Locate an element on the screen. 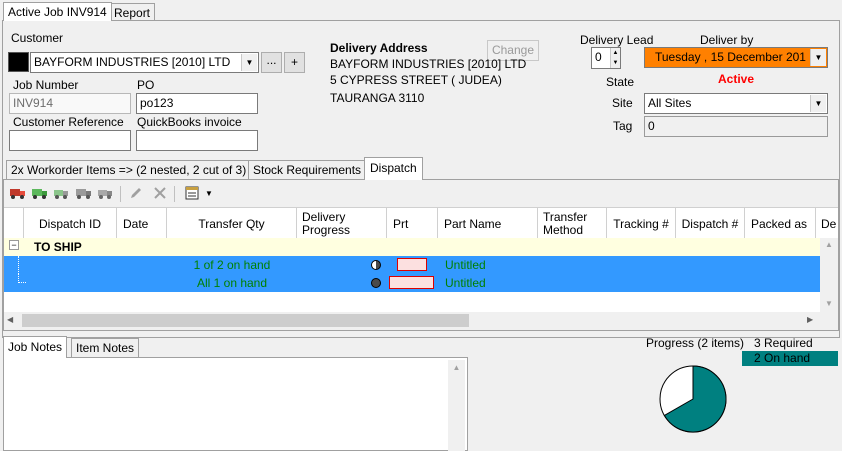  site-combo: All Sites ▼ is located at coordinates (736, 103).